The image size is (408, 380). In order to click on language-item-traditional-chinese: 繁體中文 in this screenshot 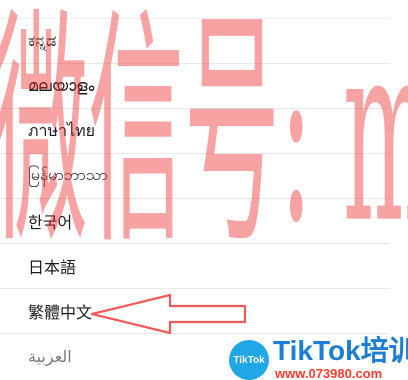, I will do `click(195, 311)`.